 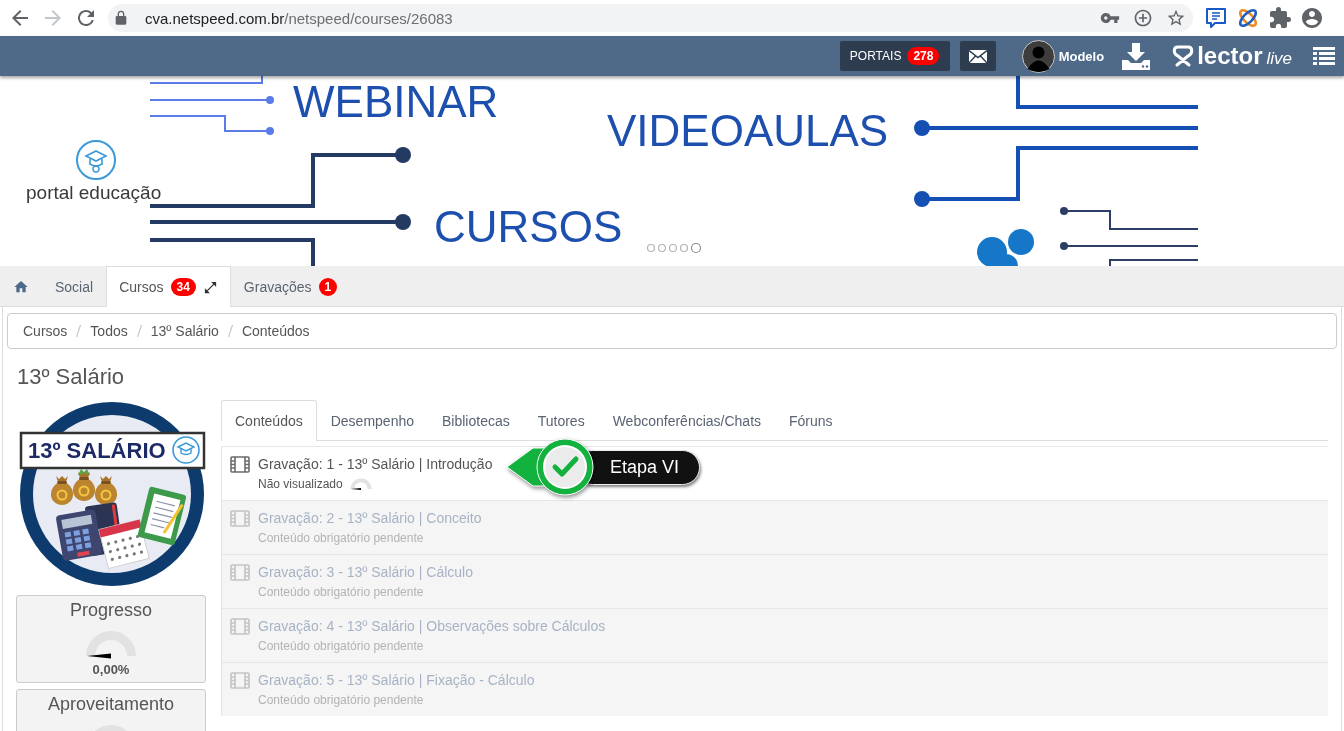 I want to click on content-title: Gravação: 1 - 13º Salário | Introdução, so click(x=375, y=464).